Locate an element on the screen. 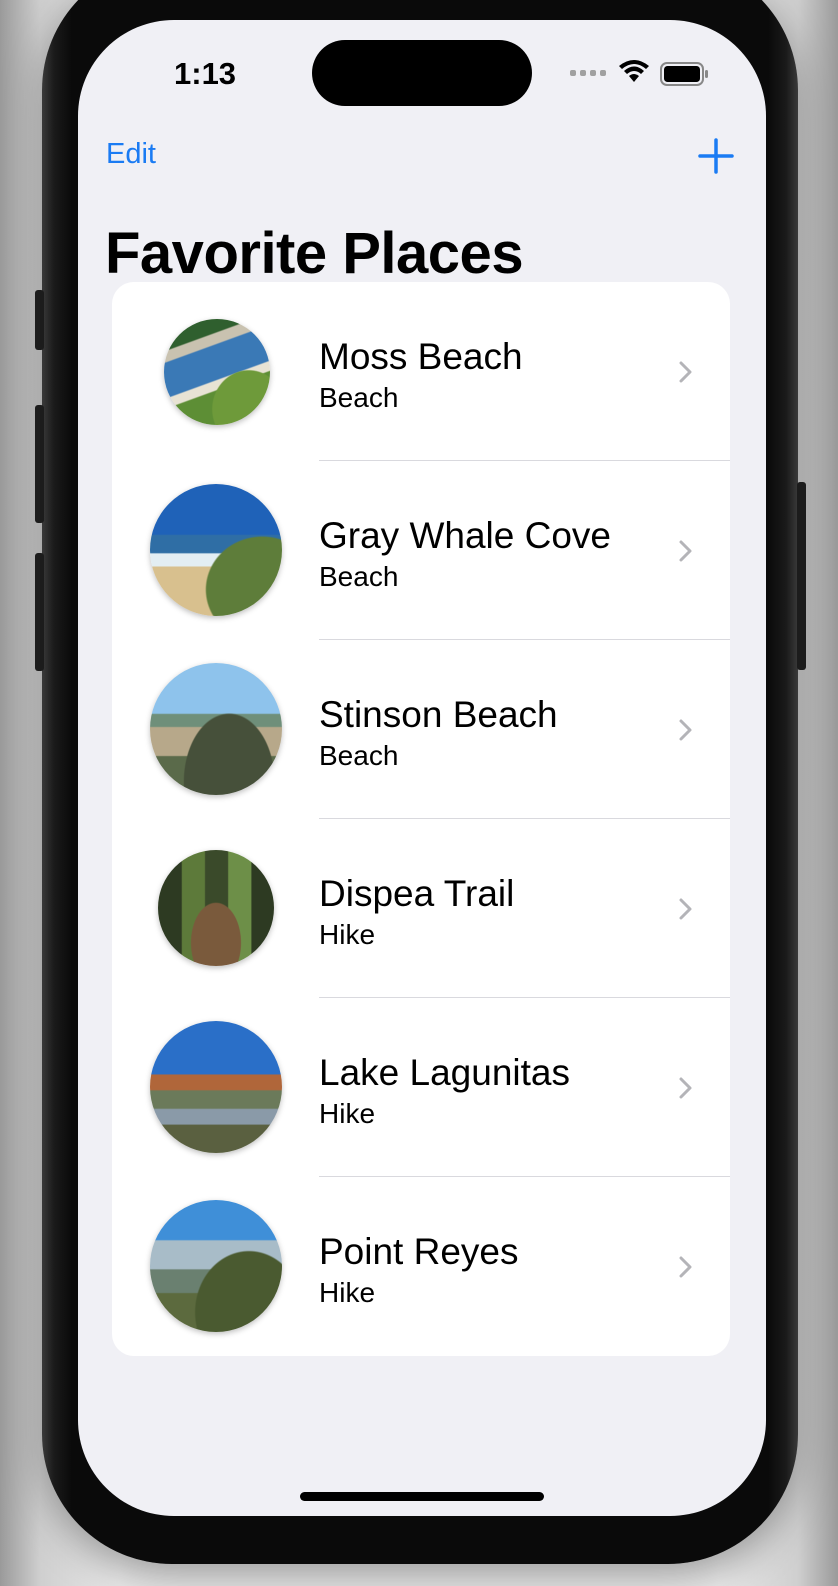 The width and height of the screenshot is (838, 1586). place-name: Gray Whale Cove is located at coordinates (465, 535).